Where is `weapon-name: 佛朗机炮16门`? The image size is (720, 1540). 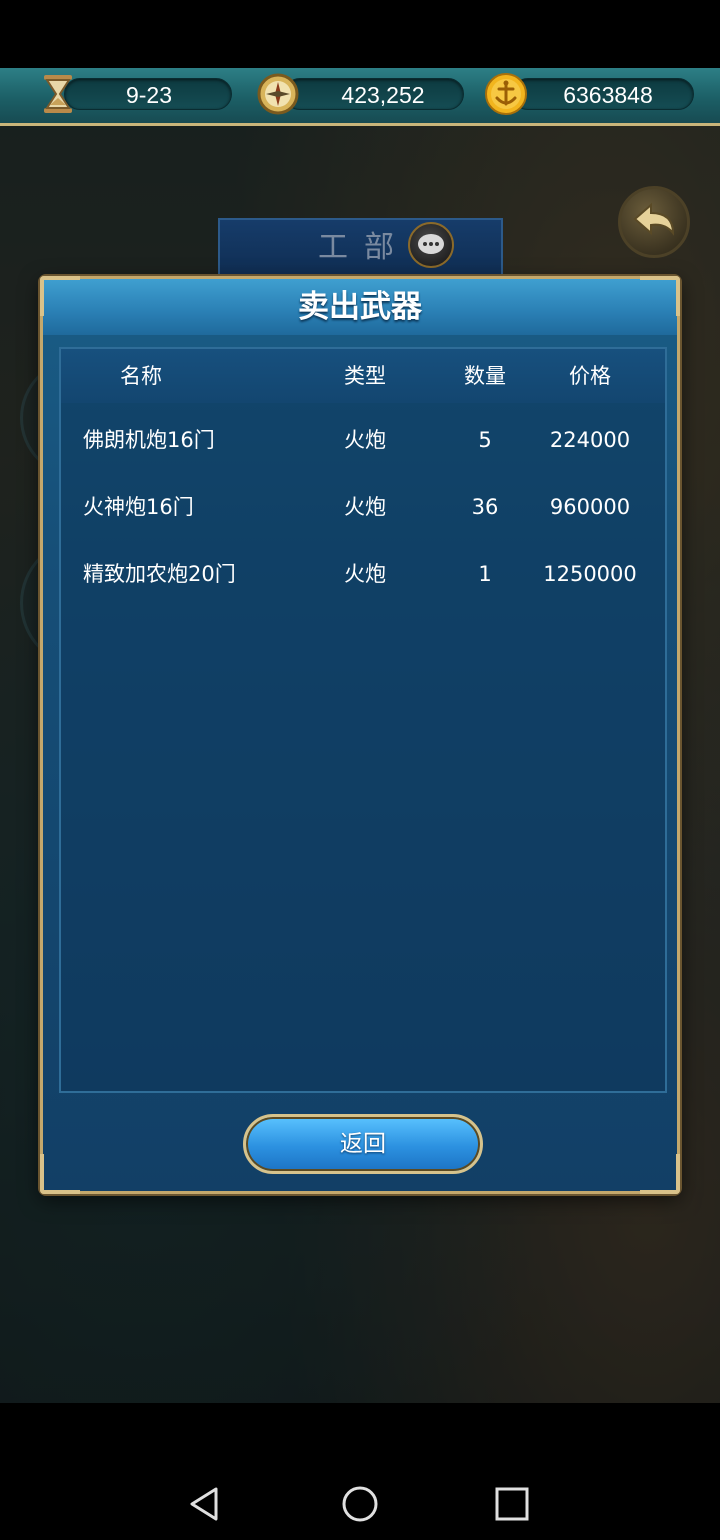
weapon-name: 佛朗机炮16门 is located at coordinates (149, 440).